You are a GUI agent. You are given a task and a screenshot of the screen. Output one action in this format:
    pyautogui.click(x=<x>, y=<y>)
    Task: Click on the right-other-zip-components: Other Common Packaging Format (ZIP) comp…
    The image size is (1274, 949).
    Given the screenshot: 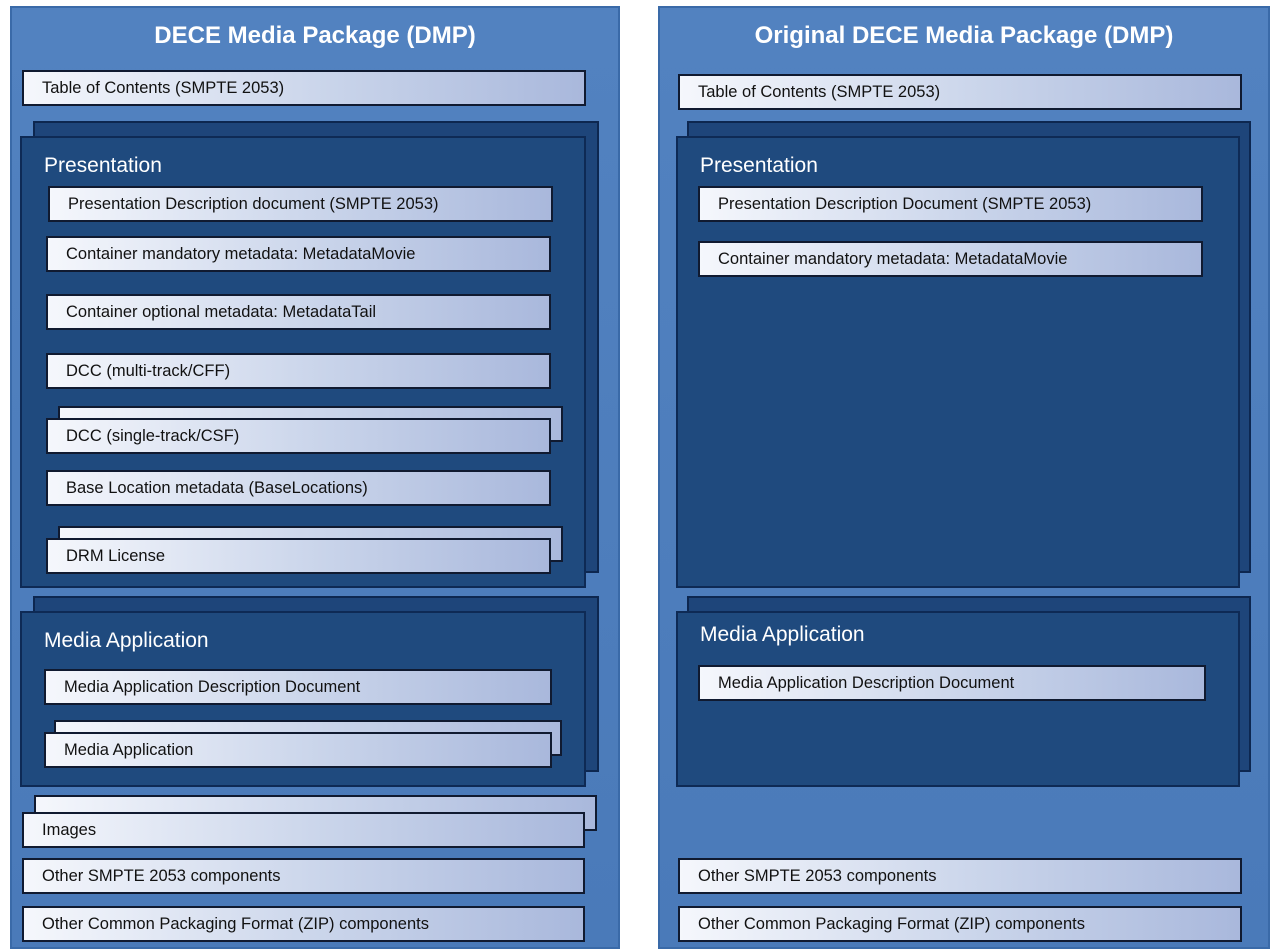 What is the action you would take?
    pyautogui.click(x=960, y=924)
    